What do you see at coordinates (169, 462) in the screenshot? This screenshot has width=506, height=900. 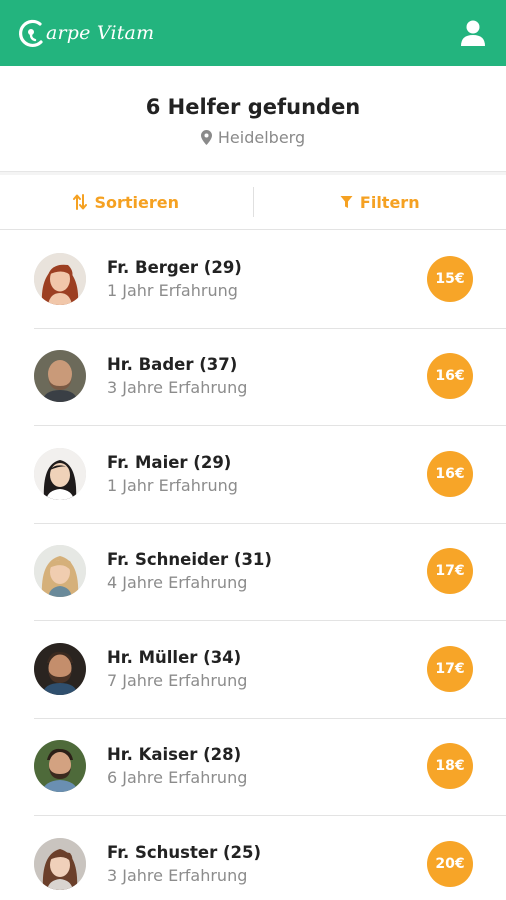 I see `helper-name: Fr. Maier (29)` at bounding box center [169, 462].